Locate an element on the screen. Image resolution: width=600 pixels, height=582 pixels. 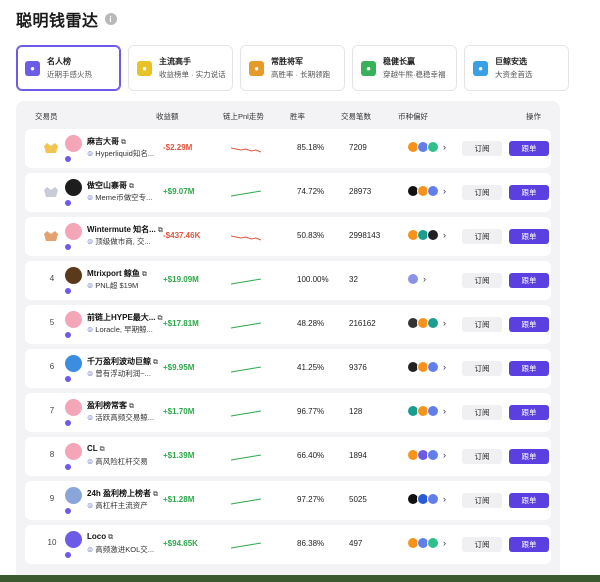
trader-name: 24h 盈利榜上榜者 ⧉ is located at coordinates (122, 493).